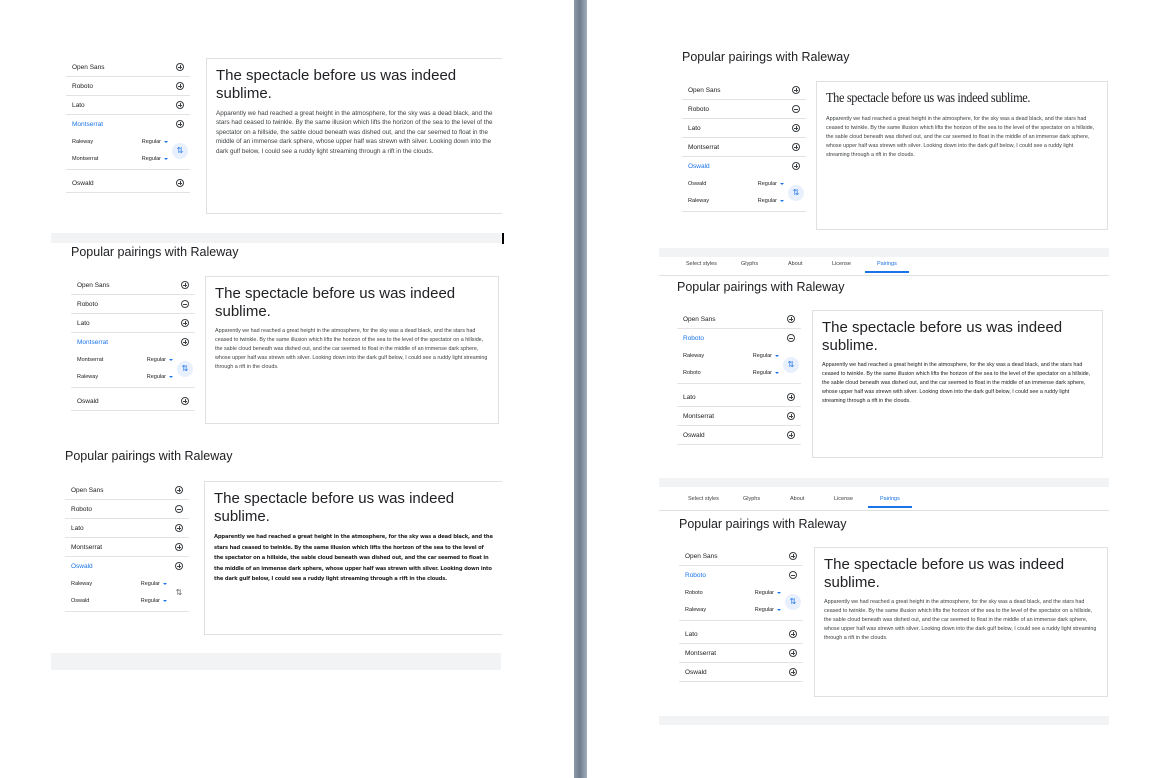 Image resolution: width=1161 pixels, height=778 pixels. I want to click on pairing-selector: Oswald Regular Raleway Regular ⇅, so click(744, 194).